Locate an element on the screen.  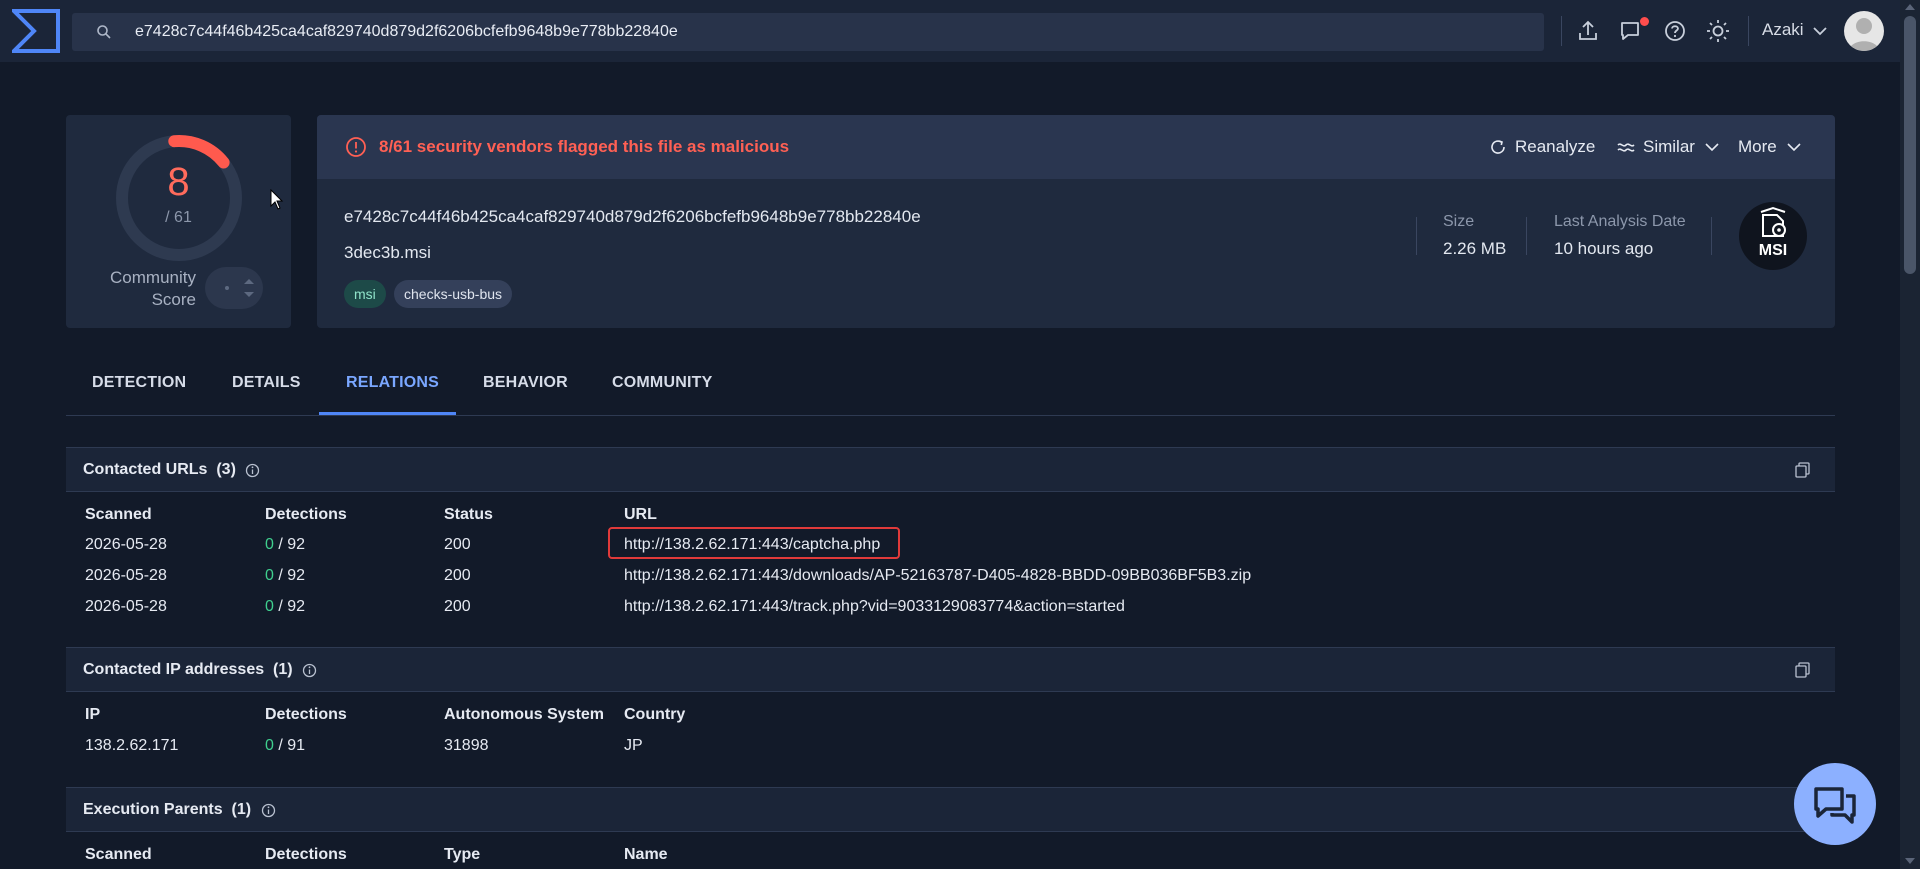
community-score-dot is located at coordinates (227, 288).